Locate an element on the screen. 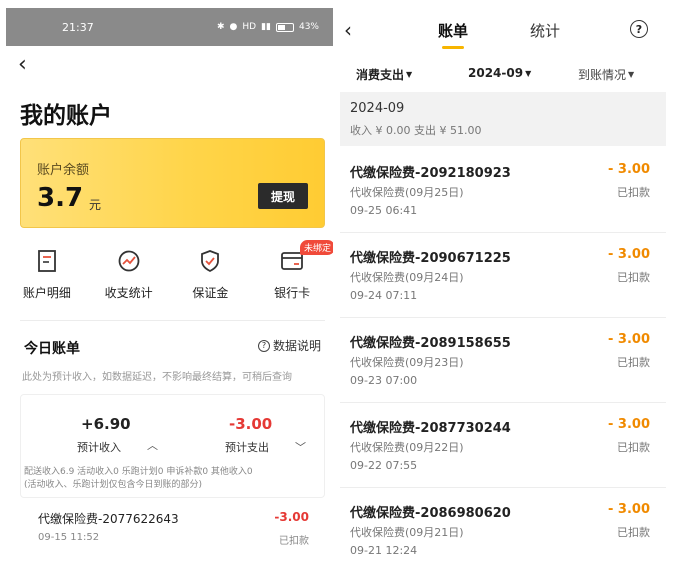  bill-subtitle: 代收保险费(09月21日) is located at coordinates (407, 532).